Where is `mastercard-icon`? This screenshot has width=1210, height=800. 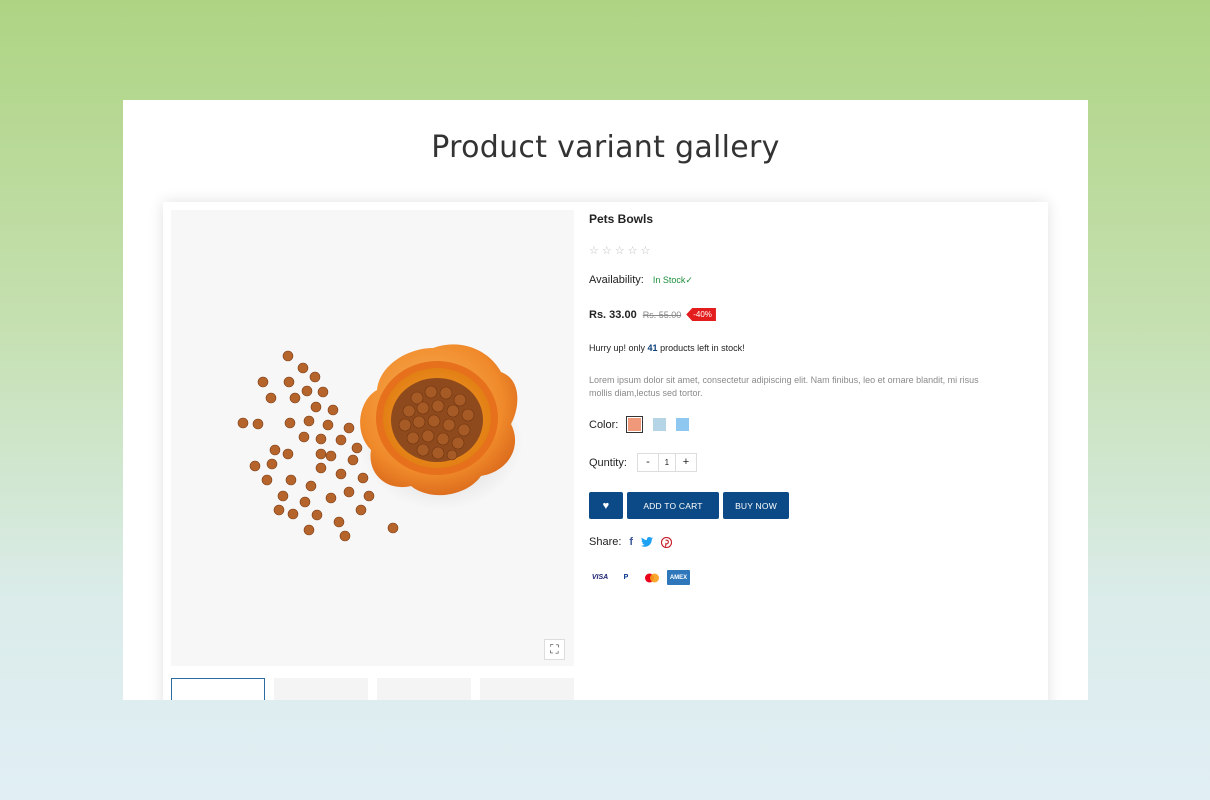 mastercard-icon is located at coordinates (652, 577).